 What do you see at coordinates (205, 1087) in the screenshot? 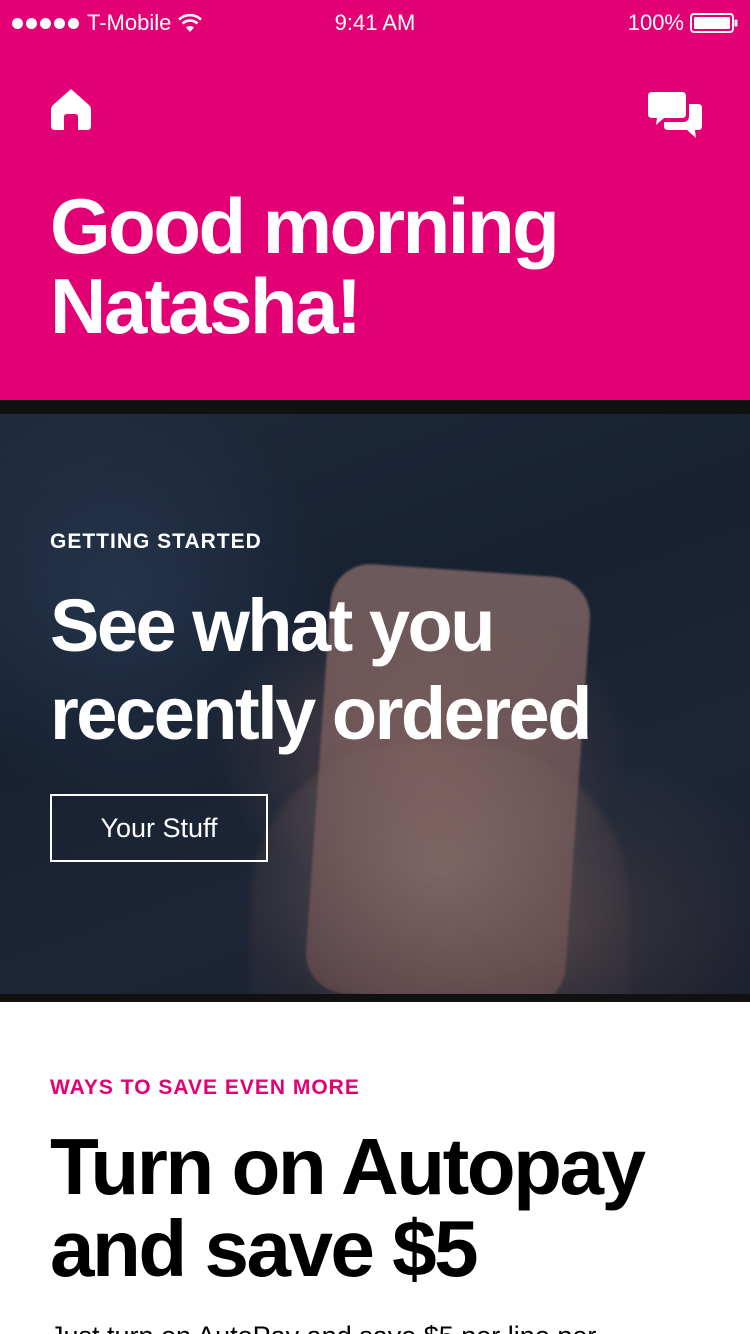
I see `card-eyebrow: WAYS TO SAVE EVEN MORE` at bounding box center [205, 1087].